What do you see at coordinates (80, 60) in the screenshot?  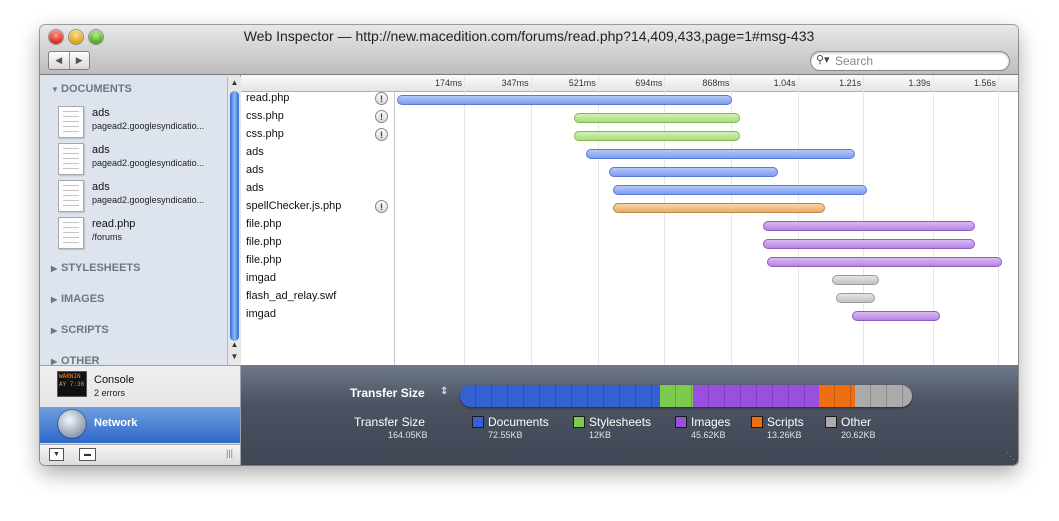 I see `forward-button: ▶` at bounding box center [80, 60].